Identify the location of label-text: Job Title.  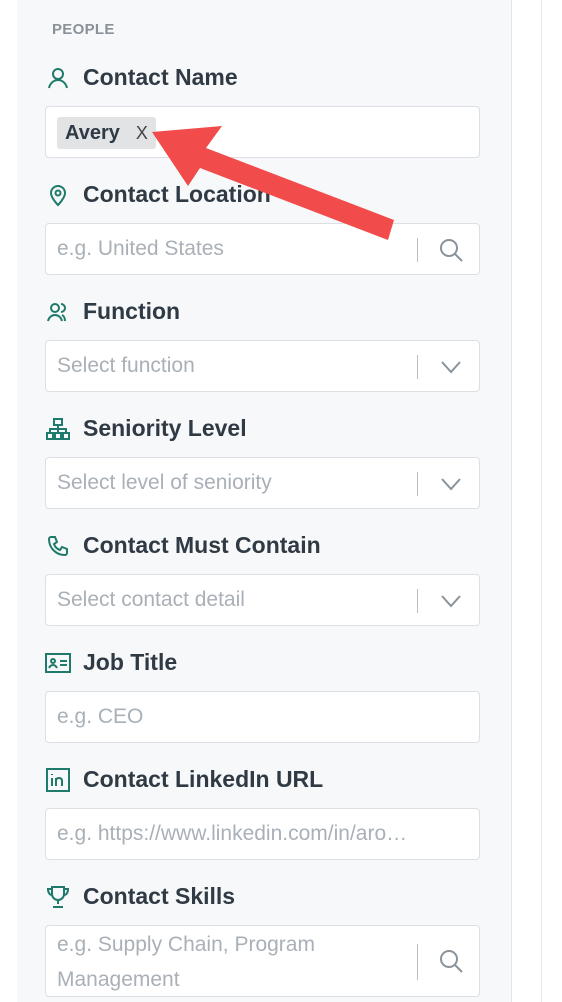
(130, 662).